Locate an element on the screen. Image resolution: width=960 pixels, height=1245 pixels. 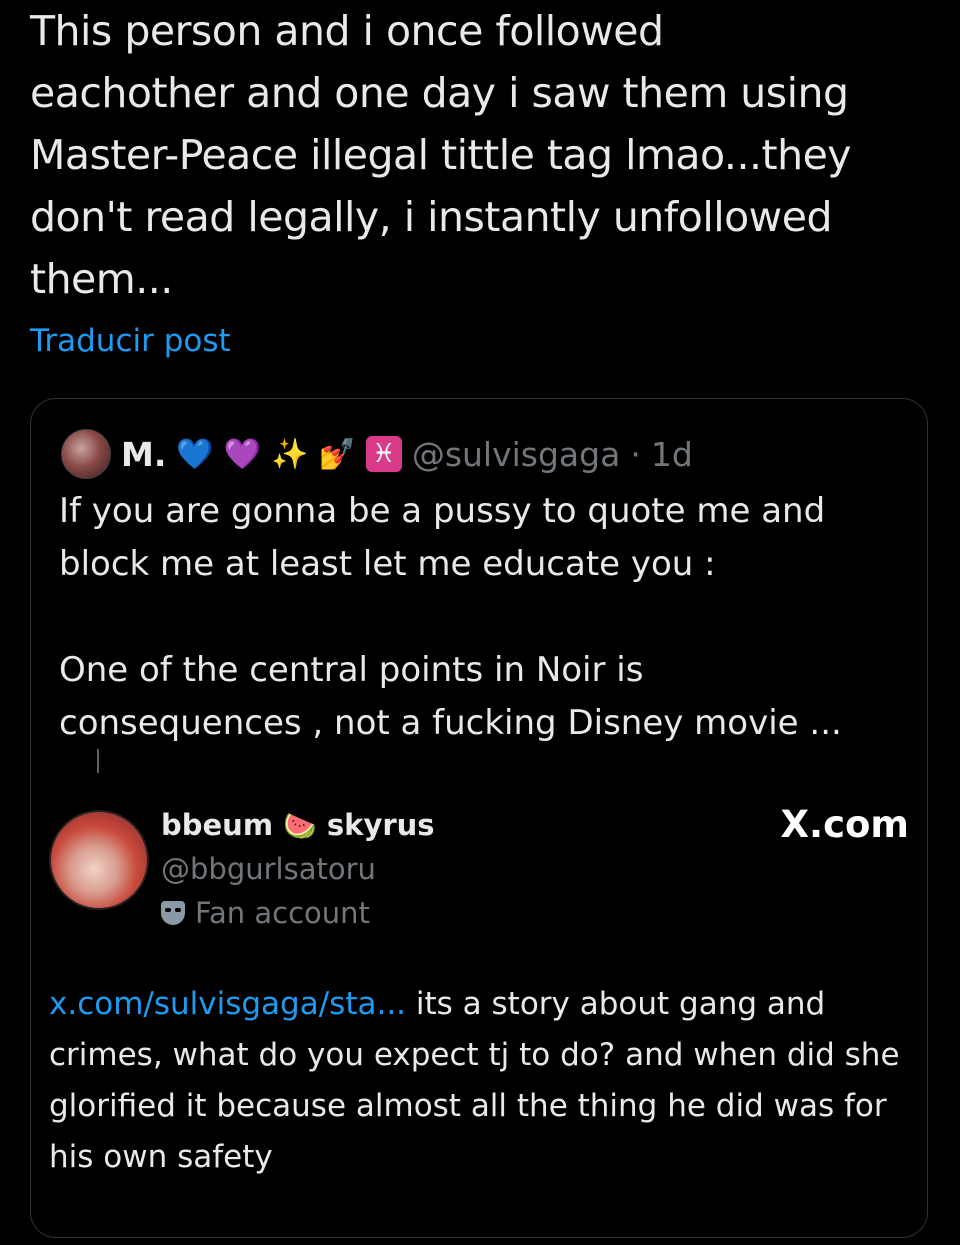
fan-account-label: Fan account is located at coordinates (282, 913).